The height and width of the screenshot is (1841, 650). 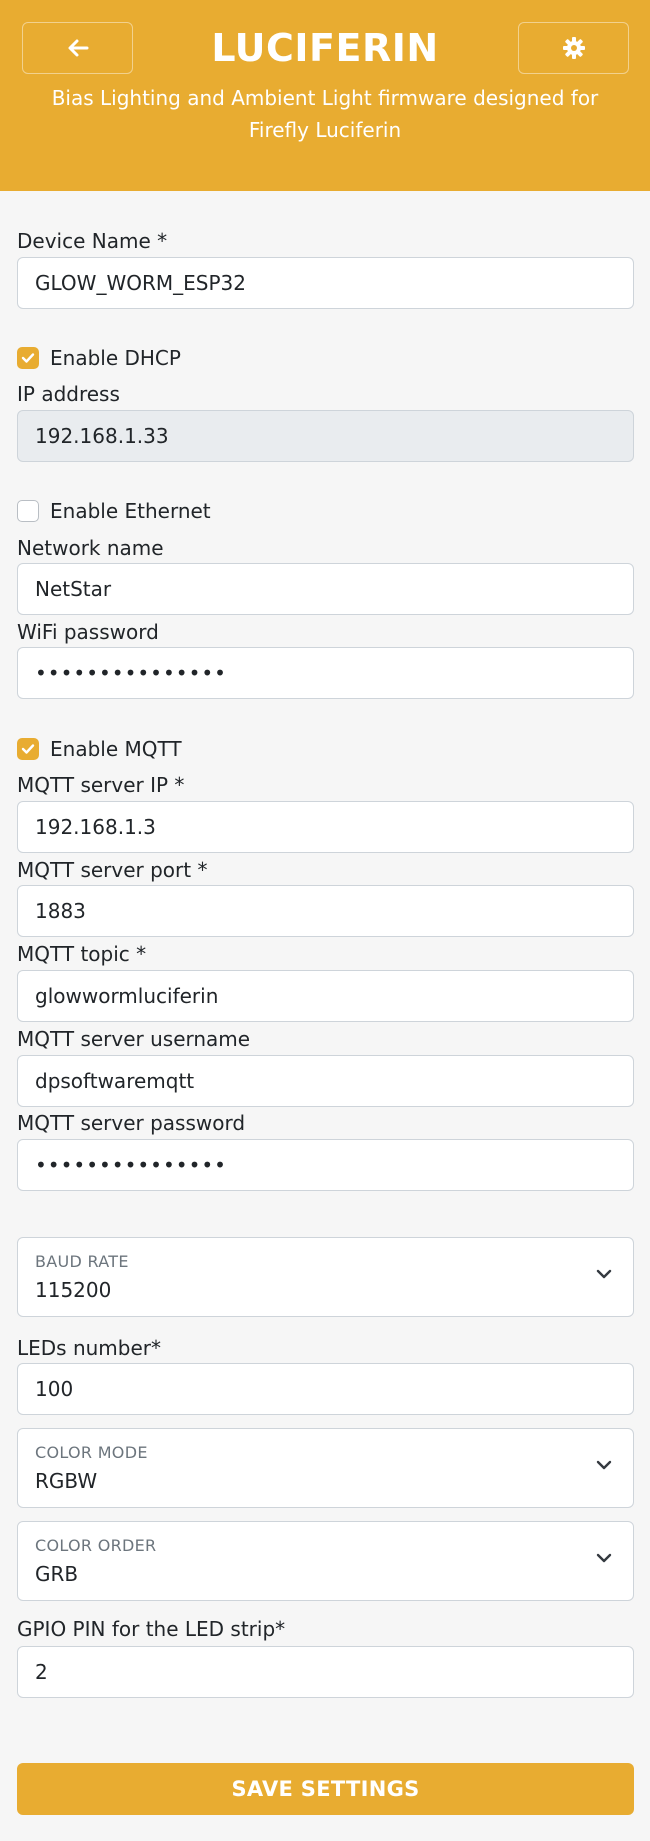 What do you see at coordinates (151, 1629) in the screenshot?
I see `gpio-pin-label: GPIO PIN for the LED strip*` at bounding box center [151, 1629].